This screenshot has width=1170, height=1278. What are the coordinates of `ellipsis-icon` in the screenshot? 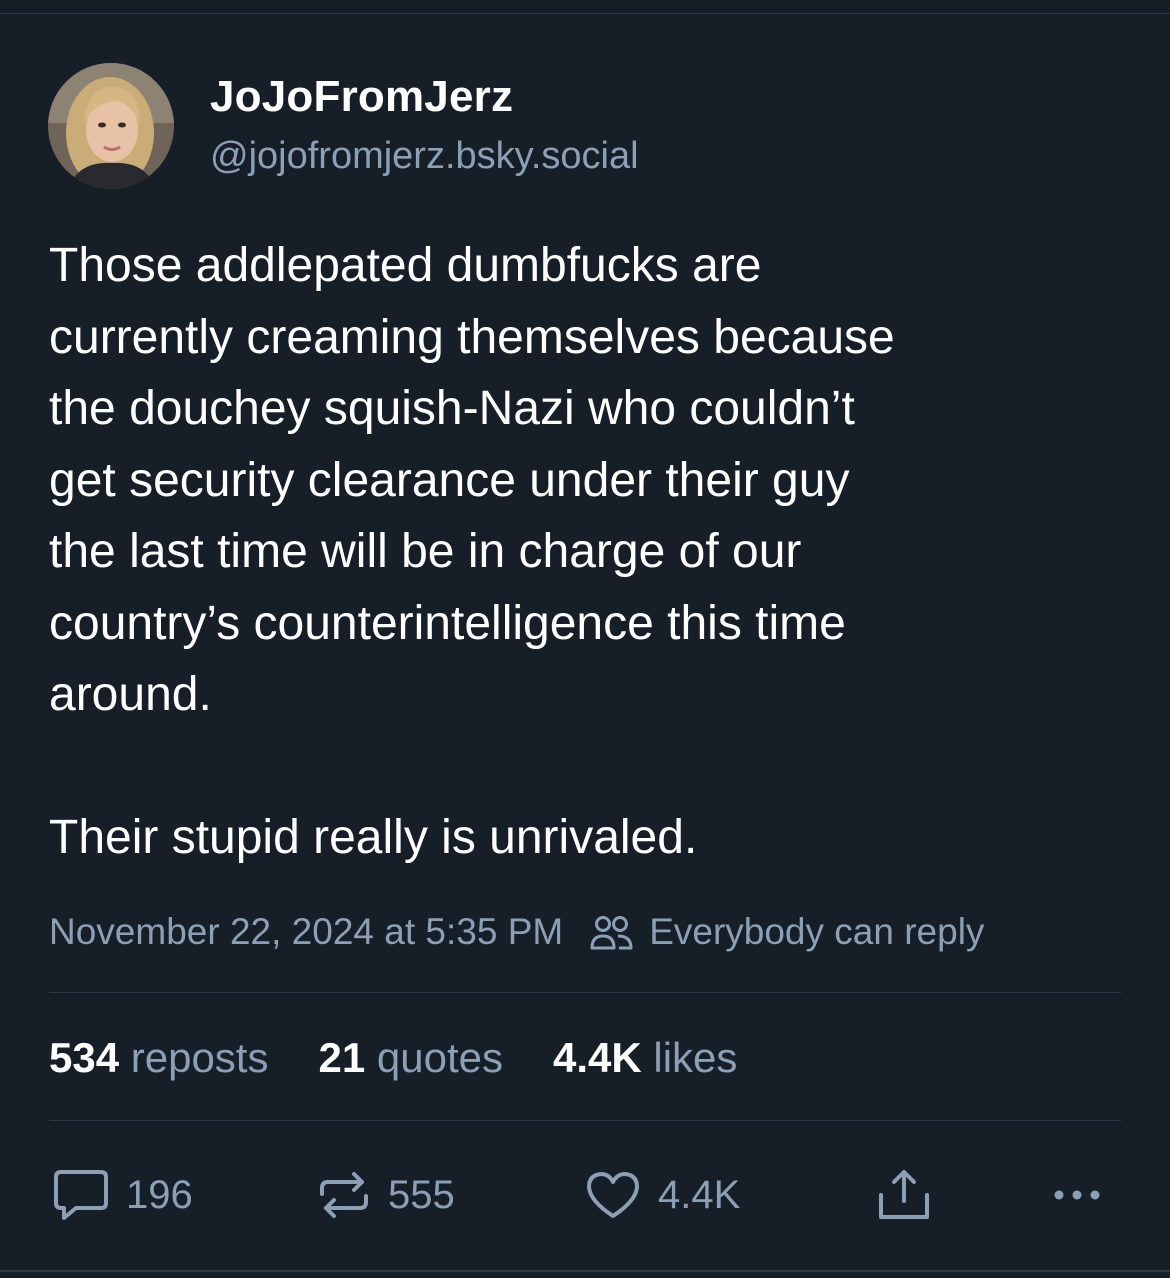 It's located at (1077, 1195).